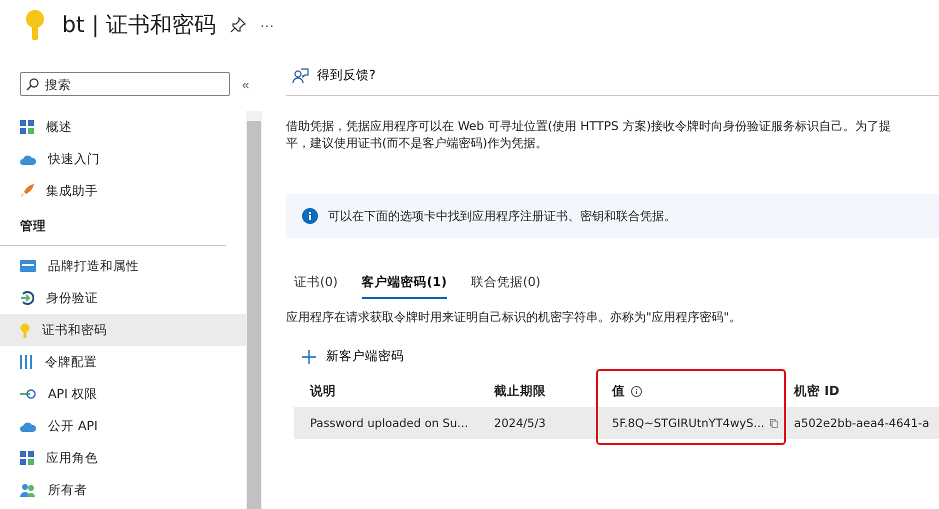 This screenshot has height=509, width=939. What do you see at coordinates (123, 298) in the screenshot?
I see `sidebar-item: 身份验证` at bounding box center [123, 298].